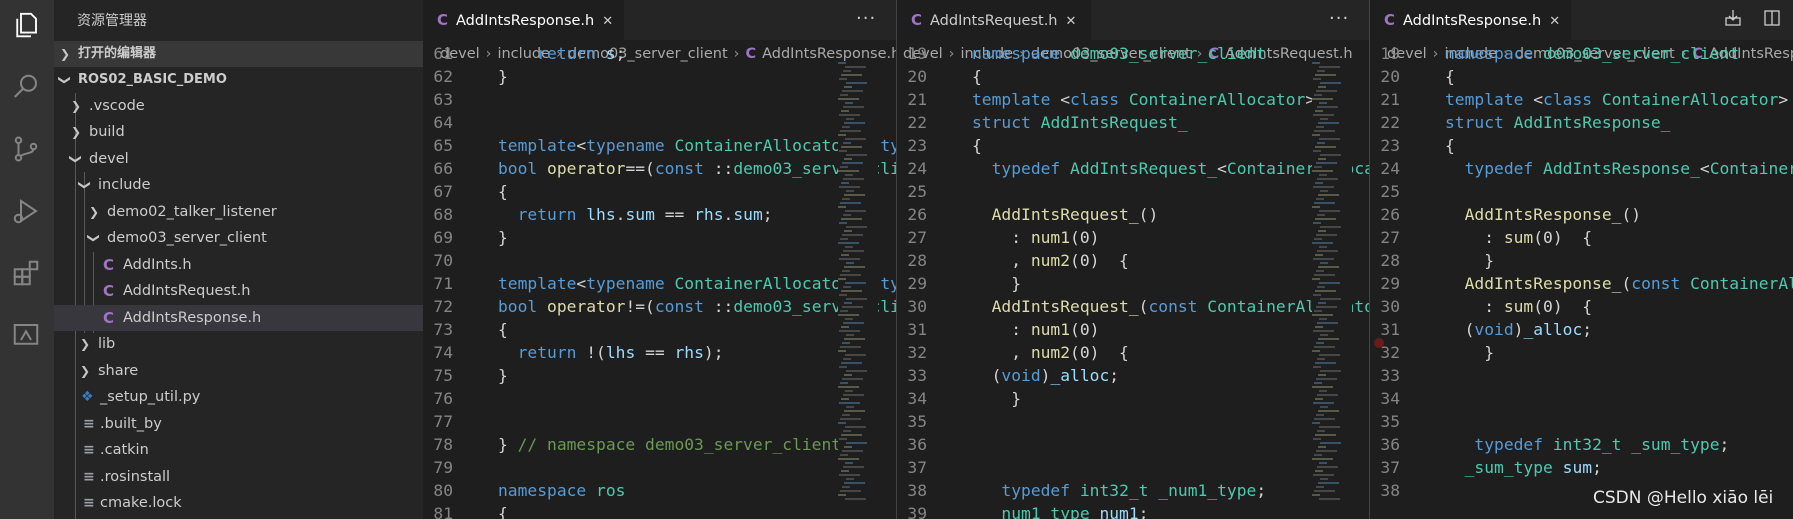 The image size is (1793, 519). What do you see at coordinates (238, 424) in the screenshot?
I see `tree-item-built-by: ≡ .built_by` at bounding box center [238, 424].